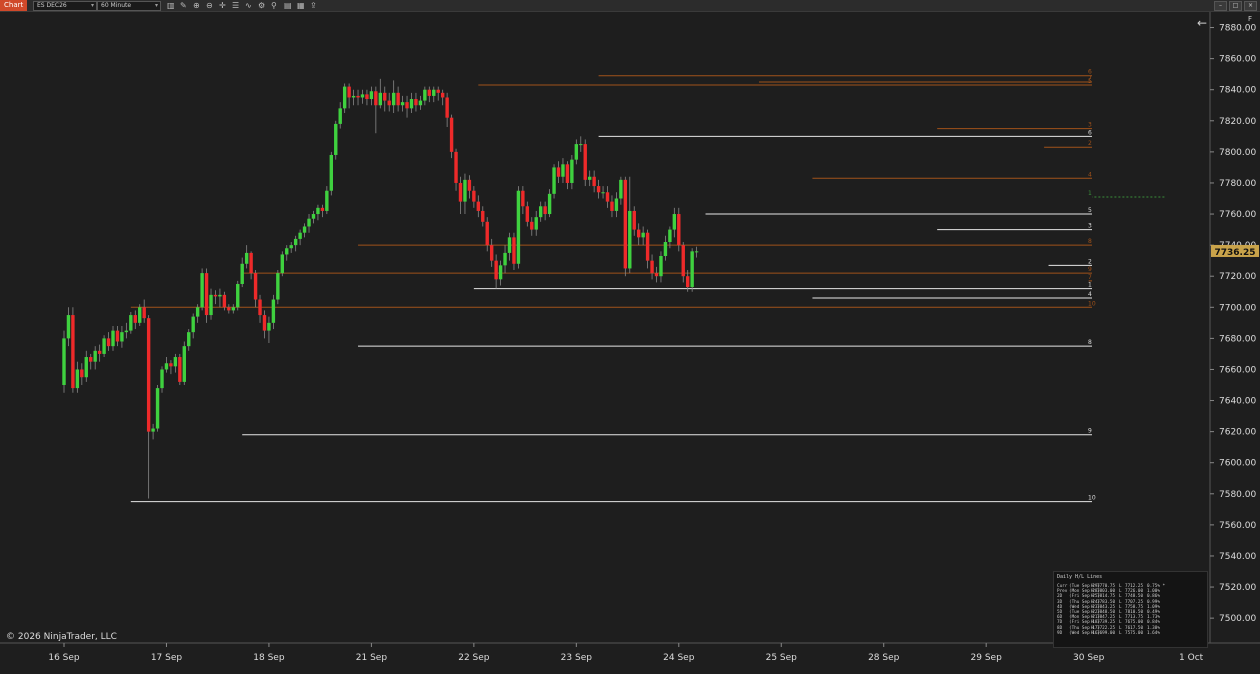 The height and width of the screenshot is (674, 1260). I want to click on y-tick-label: 7680.00, so click(1237, 339).